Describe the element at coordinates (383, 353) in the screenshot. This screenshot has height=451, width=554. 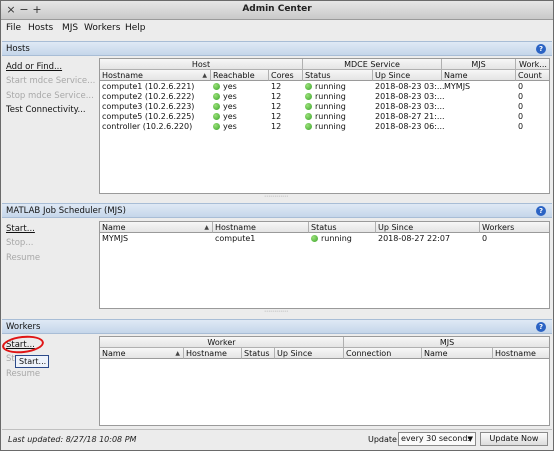
I see `column-connection: Connection` at that location.